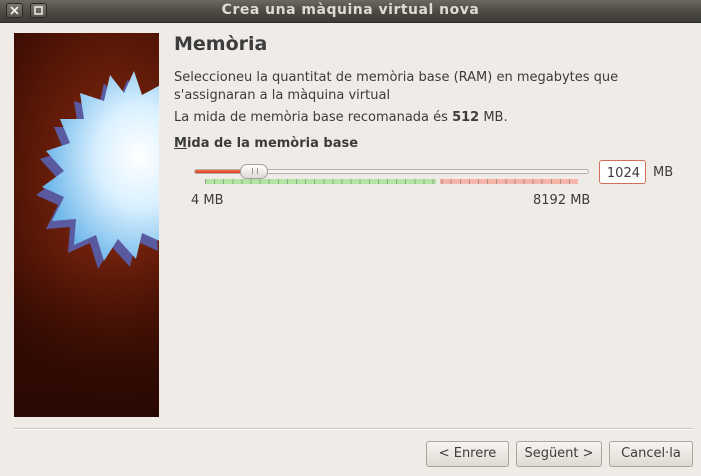 This screenshot has height=476, width=701. What do you see at coordinates (86, 337) in the screenshot?
I see `image-fade` at bounding box center [86, 337].